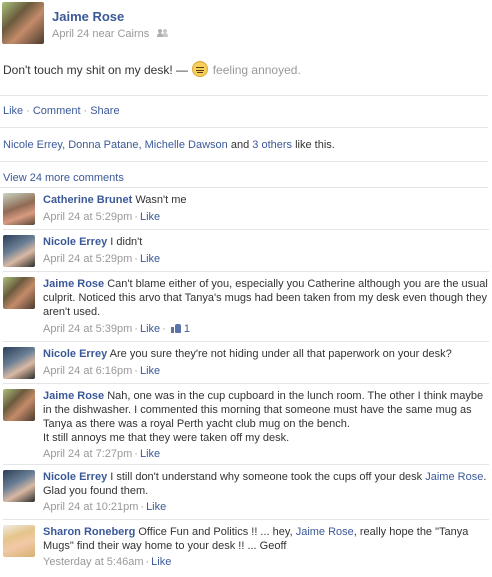 The height and width of the screenshot is (577, 492). Describe the element at coordinates (266, 454) in the screenshot. I see `comment-meta: April 24 at 7:27pm · Like` at that location.